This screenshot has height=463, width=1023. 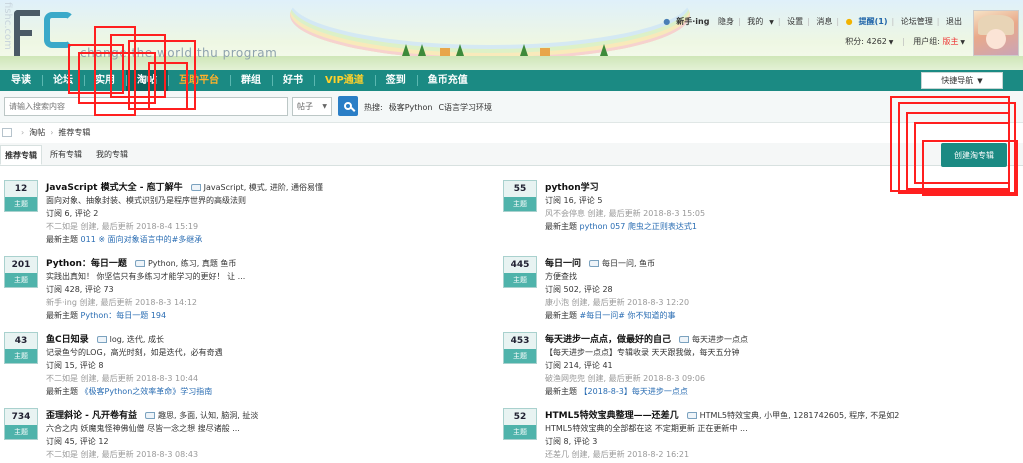 I want to click on collection-badge: 55 主题, so click(x=520, y=196).